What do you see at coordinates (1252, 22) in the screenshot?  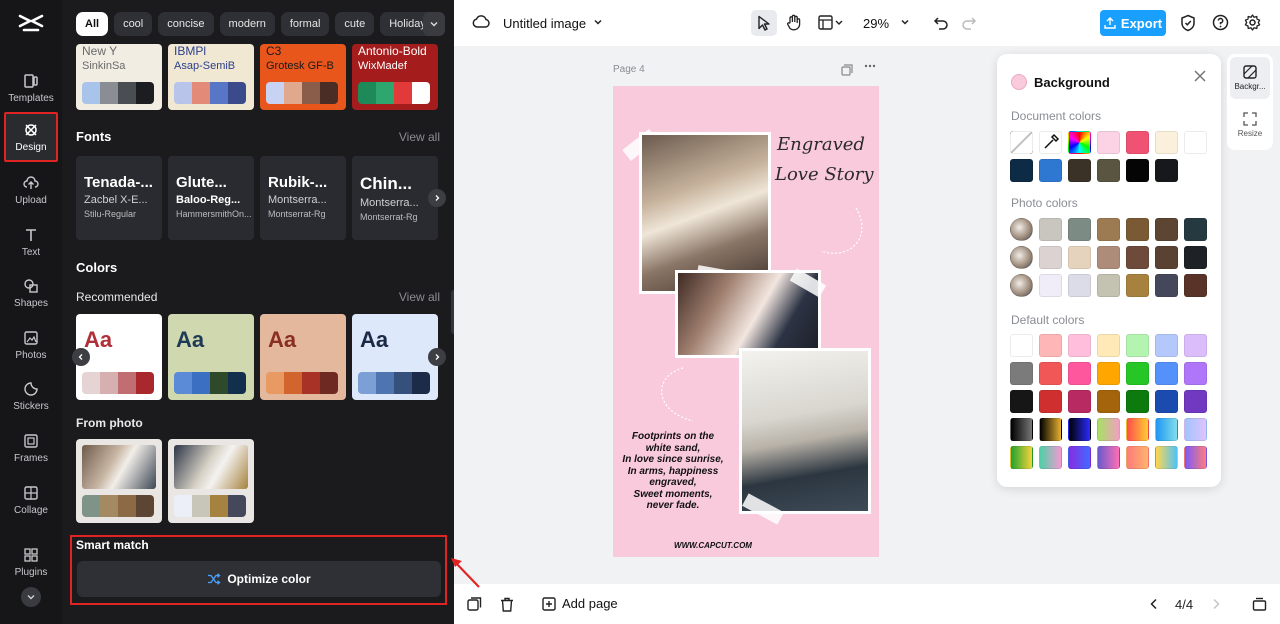 I see `settings-icon` at bounding box center [1252, 22].